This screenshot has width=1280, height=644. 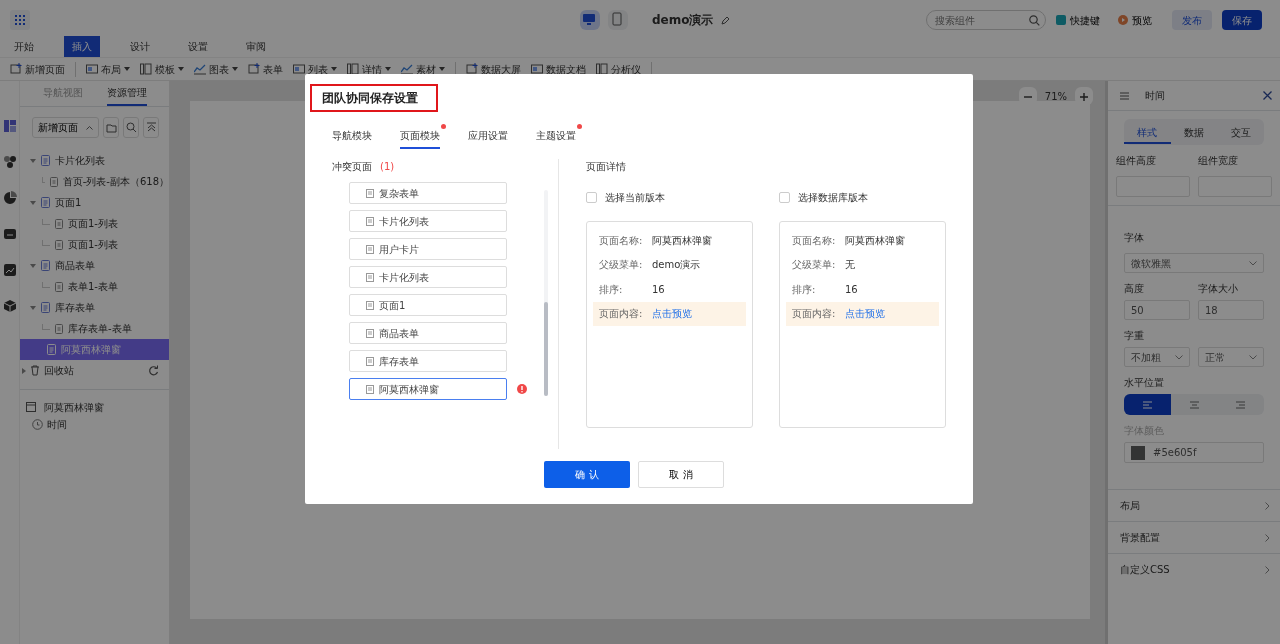 What do you see at coordinates (1084, 96) in the screenshot?
I see `zoom-in-button` at bounding box center [1084, 96].